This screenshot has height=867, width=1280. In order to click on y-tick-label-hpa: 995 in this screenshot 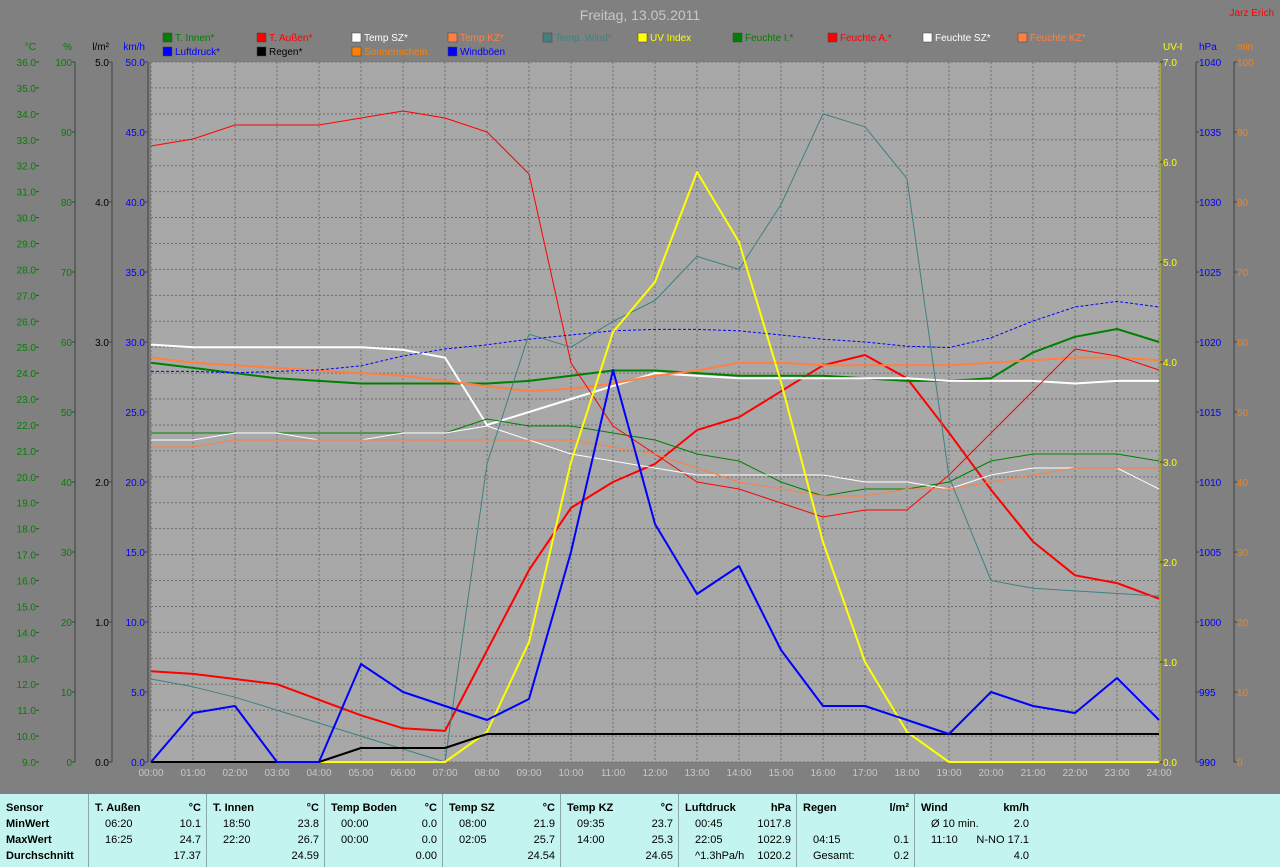, I will do `click(1207, 693)`.